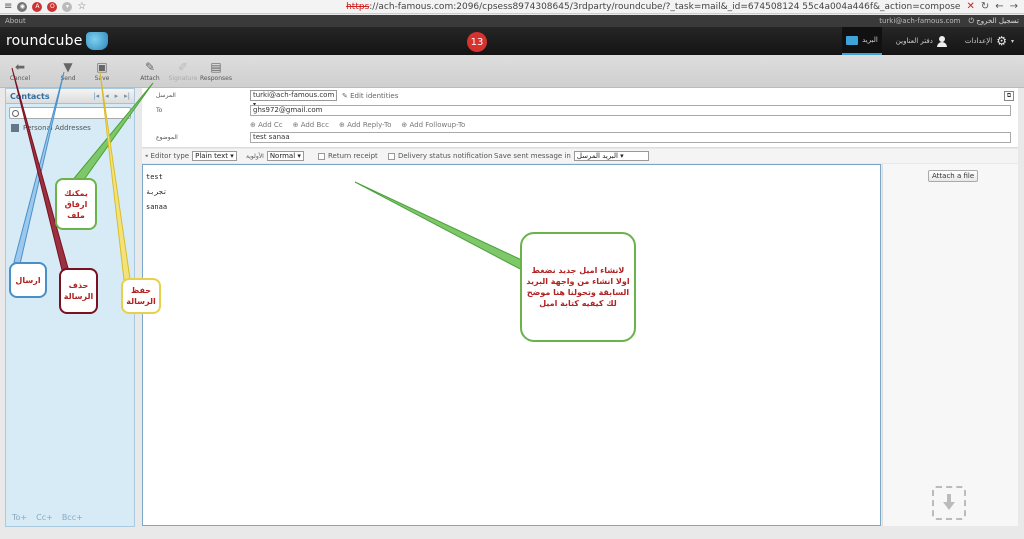  What do you see at coordinates (183, 67) in the screenshot?
I see `pen-icon: ✐` at bounding box center [183, 67].